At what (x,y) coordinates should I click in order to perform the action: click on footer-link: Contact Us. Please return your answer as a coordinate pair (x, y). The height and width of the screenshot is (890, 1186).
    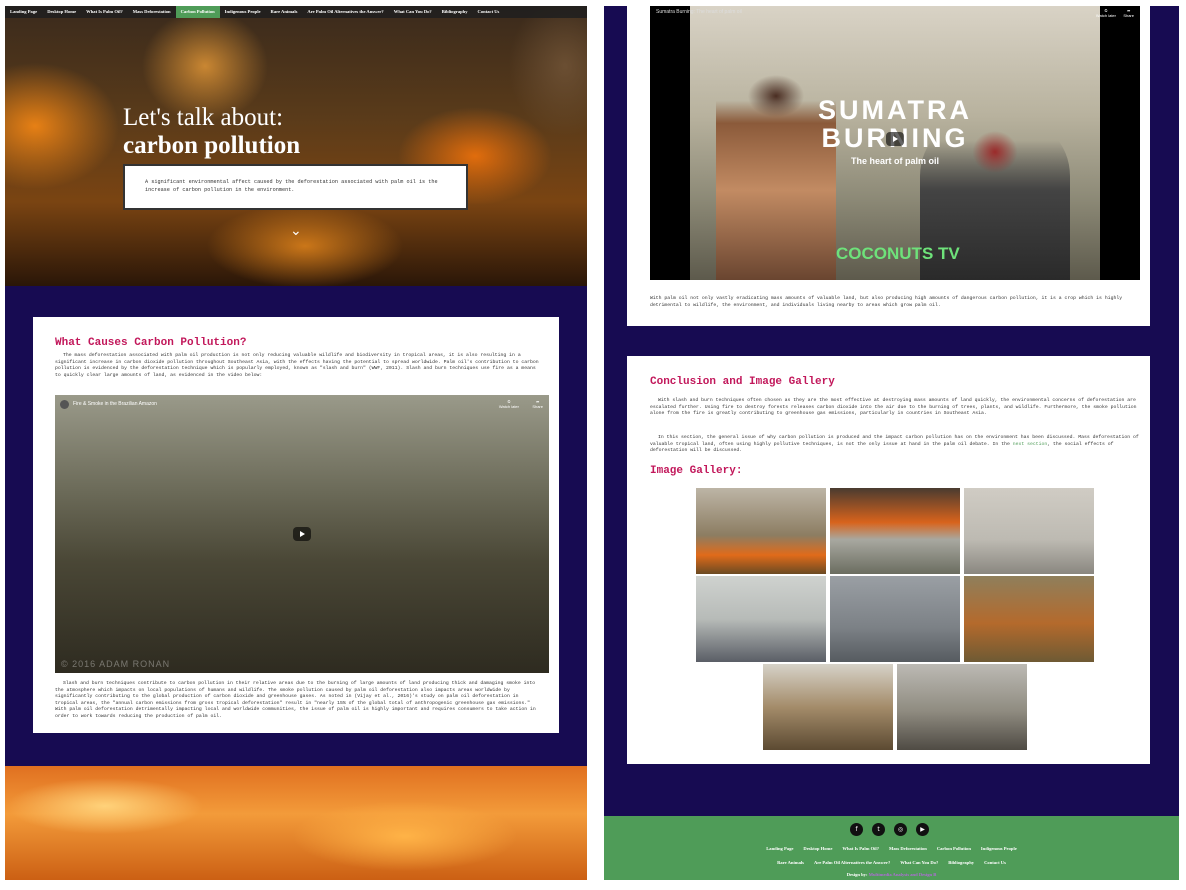
    Looking at the image, I should click on (995, 862).